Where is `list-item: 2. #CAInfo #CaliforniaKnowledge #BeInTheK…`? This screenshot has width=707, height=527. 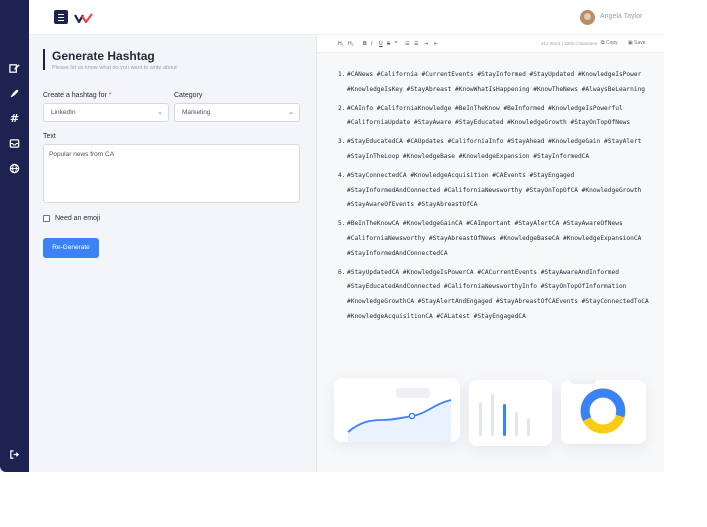
list-item: 2. #CAInfo #CaliforniaKnowledge #BeInTheK… is located at coordinates (498, 117).